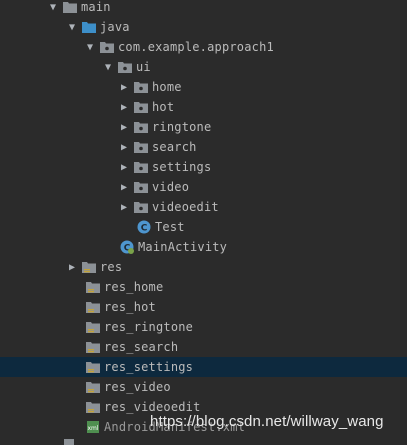 This screenshot has height=445, width=407. What do you see at coordinates (96, 7) in the screenshot?
I see `tree-label-main: main` at bounding box center [96, 7].